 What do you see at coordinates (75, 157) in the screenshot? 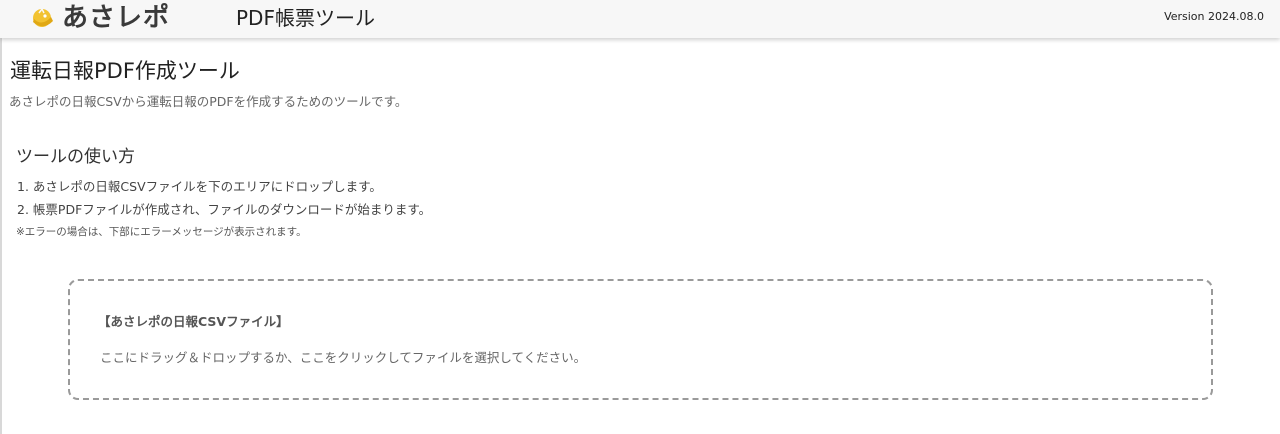
I see `howto-heading: ツールの使い方` at bounding box center [75, 157].